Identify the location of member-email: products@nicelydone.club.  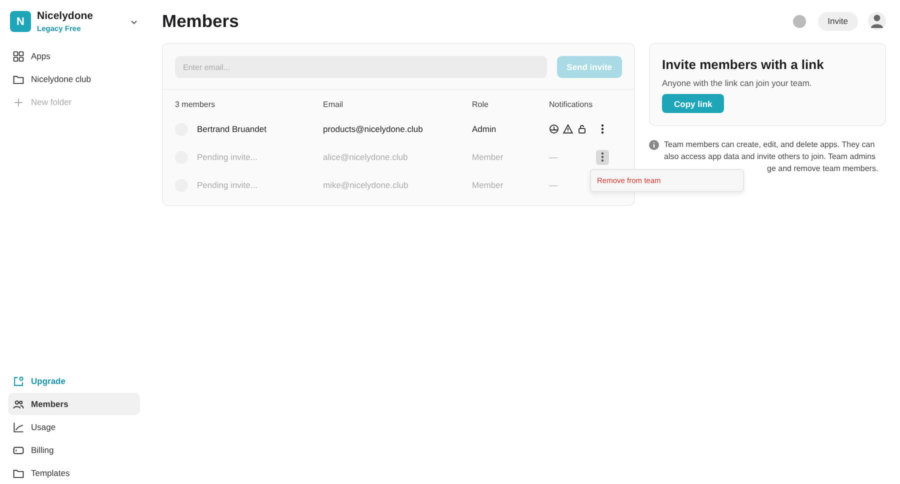
(373, 129).